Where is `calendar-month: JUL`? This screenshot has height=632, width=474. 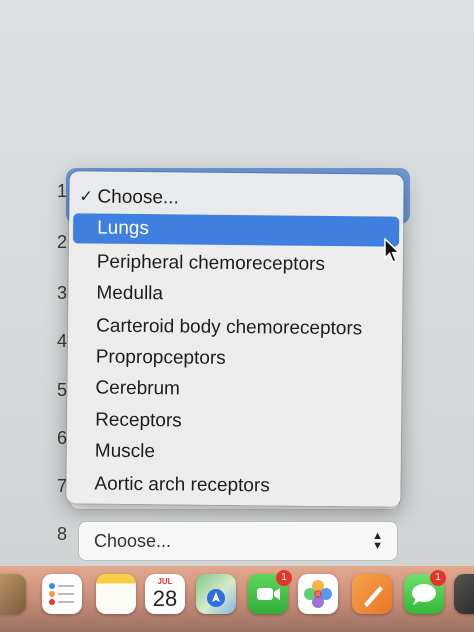
calendar-month: JUL is located at coordinates (165, 581).